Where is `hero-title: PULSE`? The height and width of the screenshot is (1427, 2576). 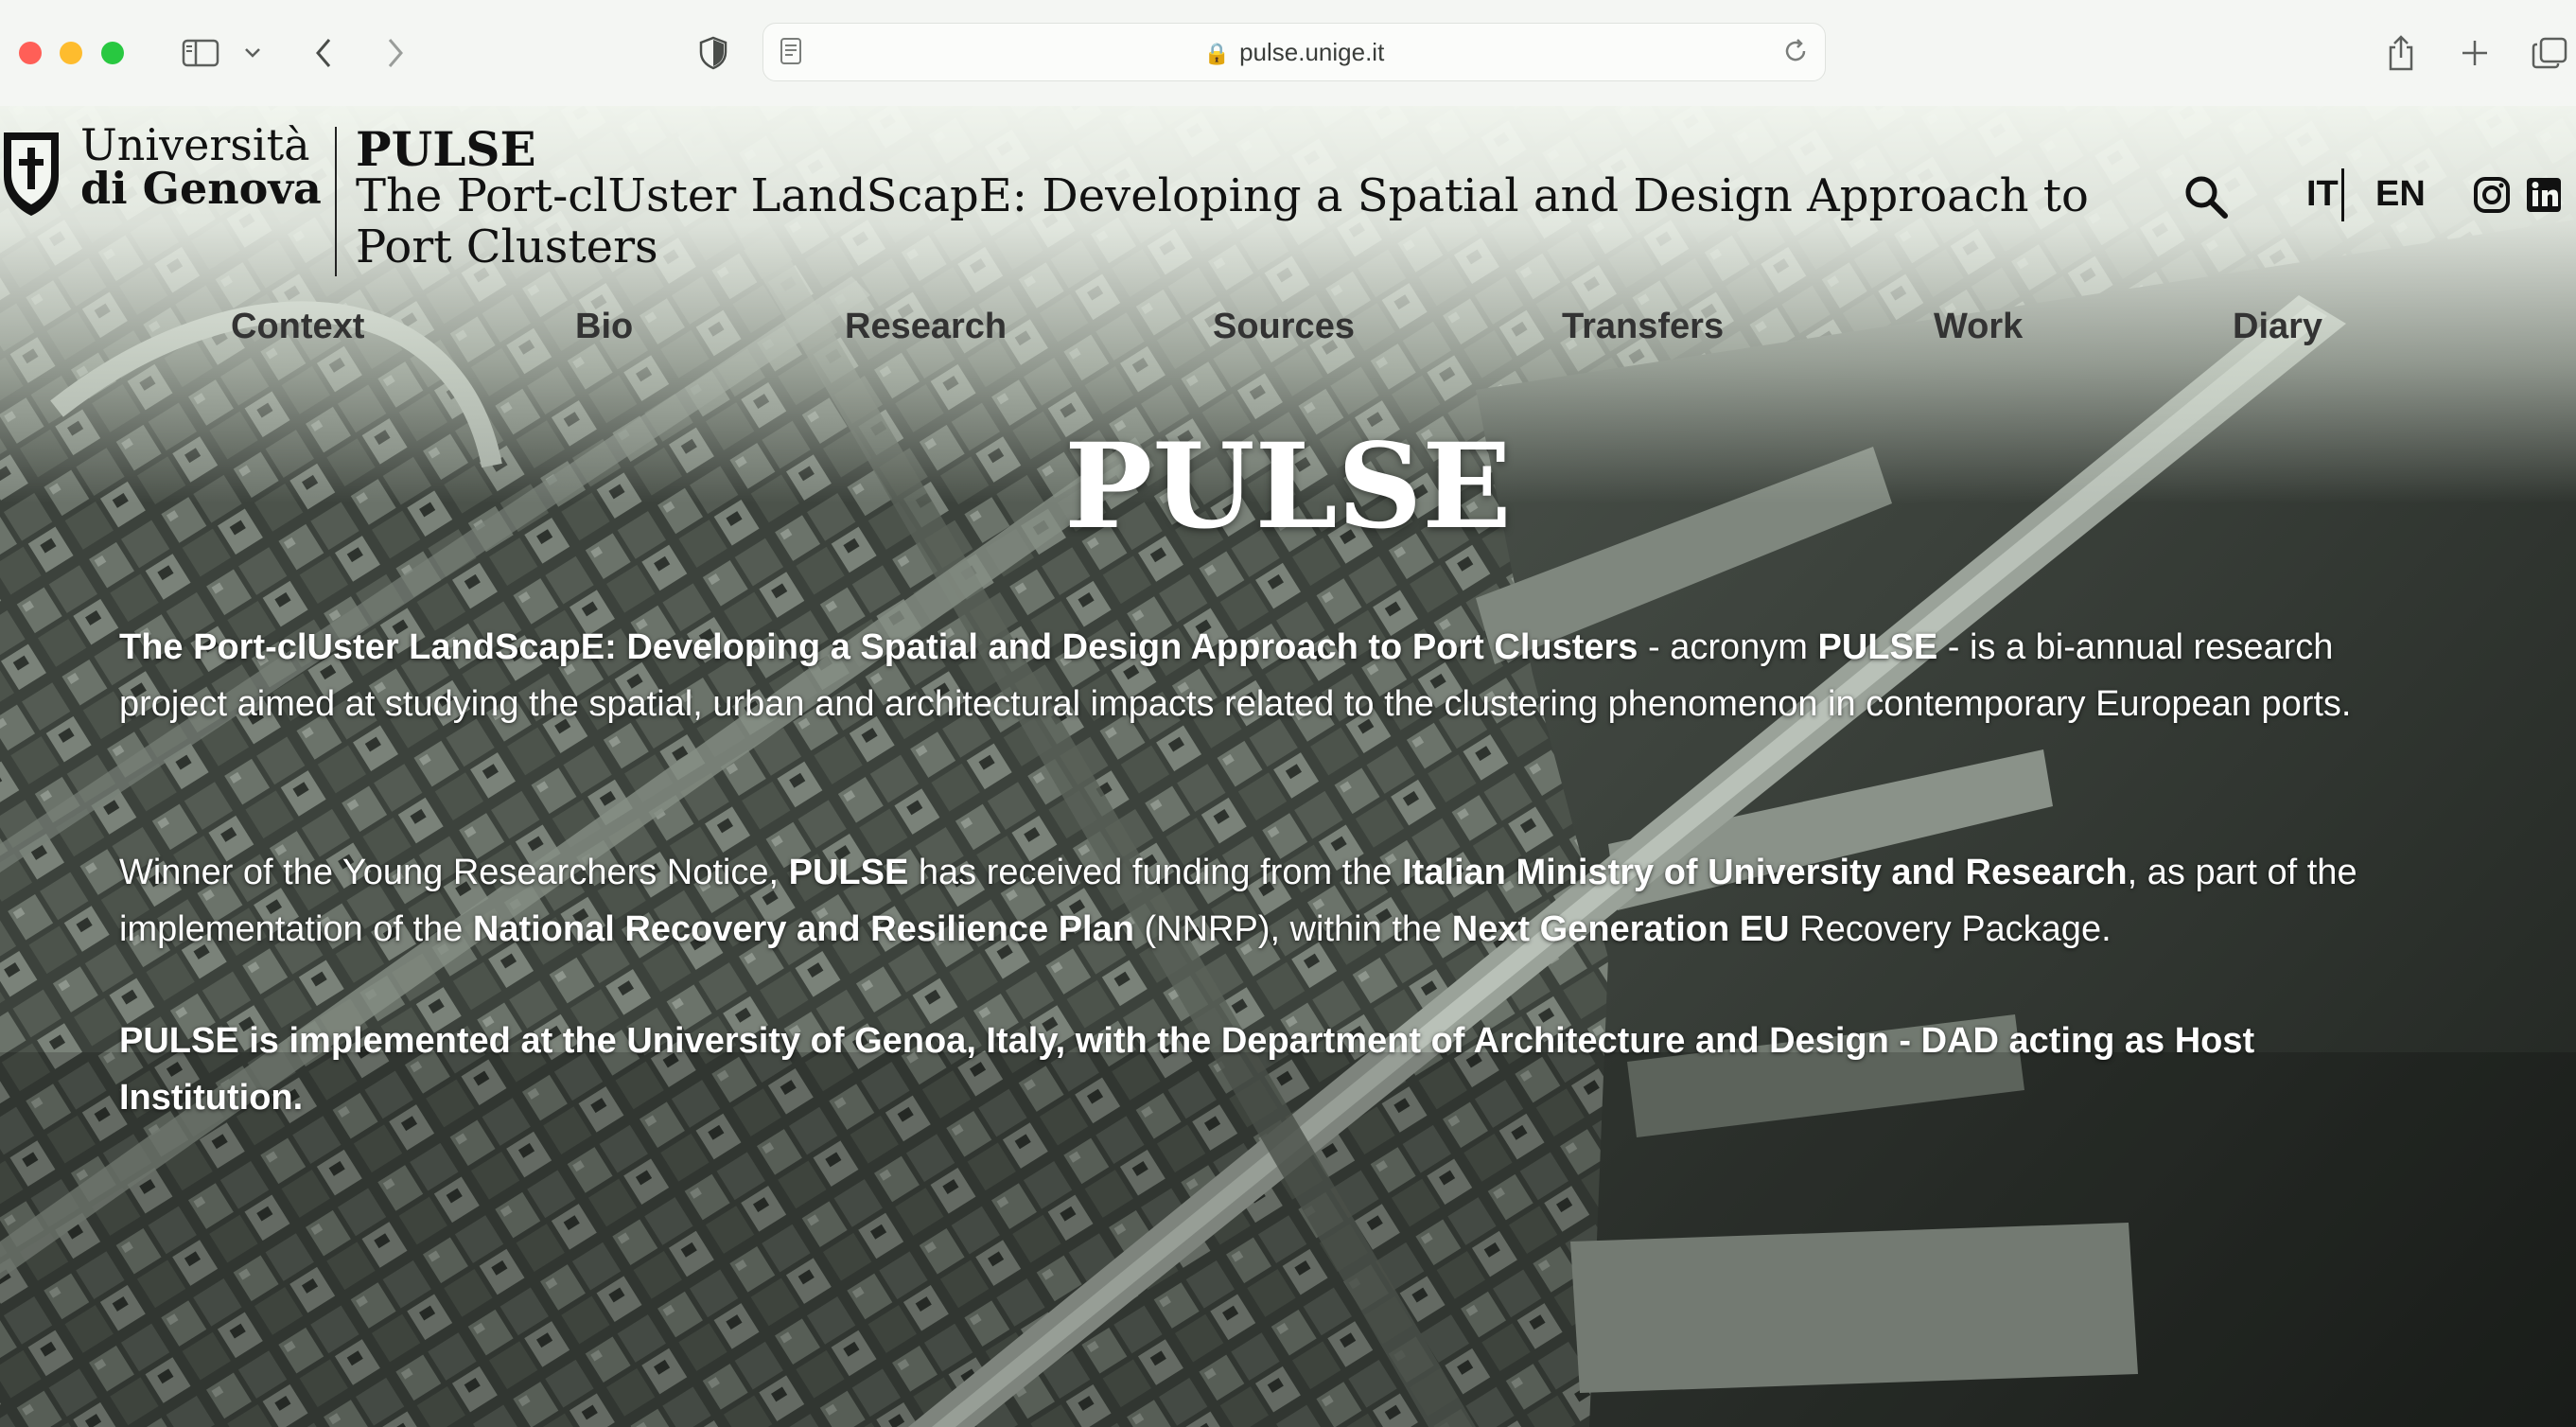 hero-title: PULSE is located at coordinates (1288, 486).